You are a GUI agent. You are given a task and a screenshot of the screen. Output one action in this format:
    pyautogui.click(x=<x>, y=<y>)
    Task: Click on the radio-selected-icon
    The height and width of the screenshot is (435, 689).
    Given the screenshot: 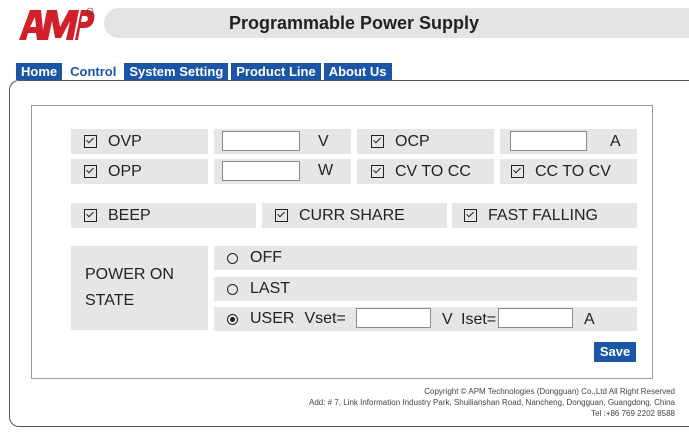 What is the action you would take?
    pyautogui.click(x=232, y=319)
    